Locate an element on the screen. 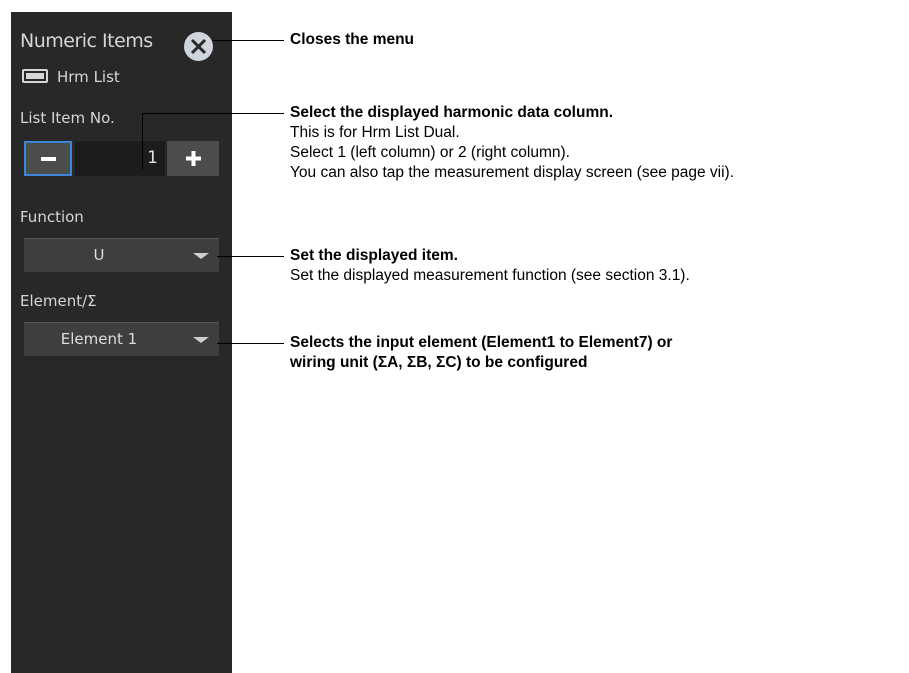 The height and width of the screenshot is (673, 909). plus-icon is located at coordinates (193, 158).